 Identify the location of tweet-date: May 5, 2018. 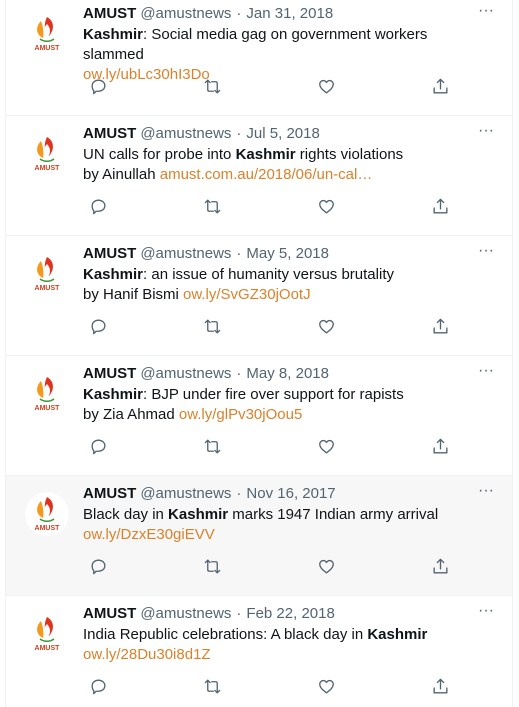
(287, 253).